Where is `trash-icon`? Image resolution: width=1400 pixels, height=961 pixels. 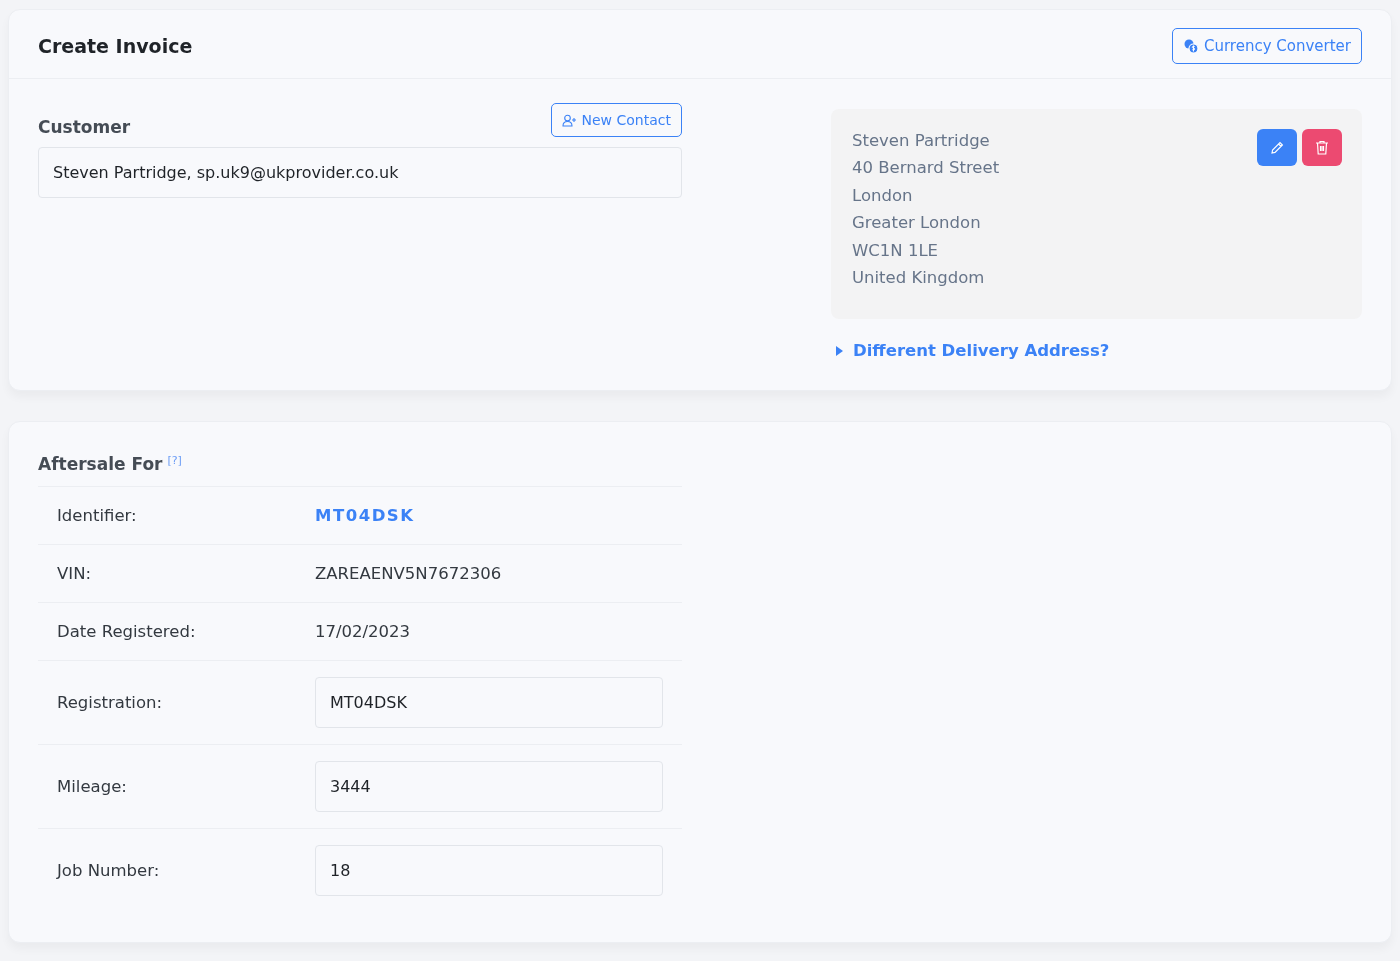
trash-icon is located at coordinates (1322, 147).